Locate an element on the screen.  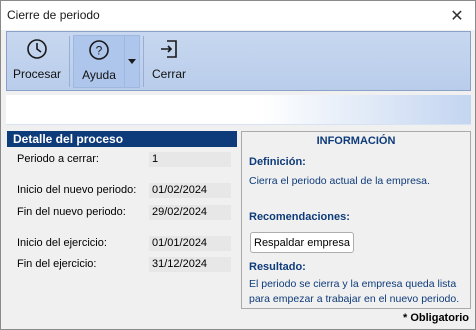
ayuda-label: Ayuda is located at coordinates (99, 75).